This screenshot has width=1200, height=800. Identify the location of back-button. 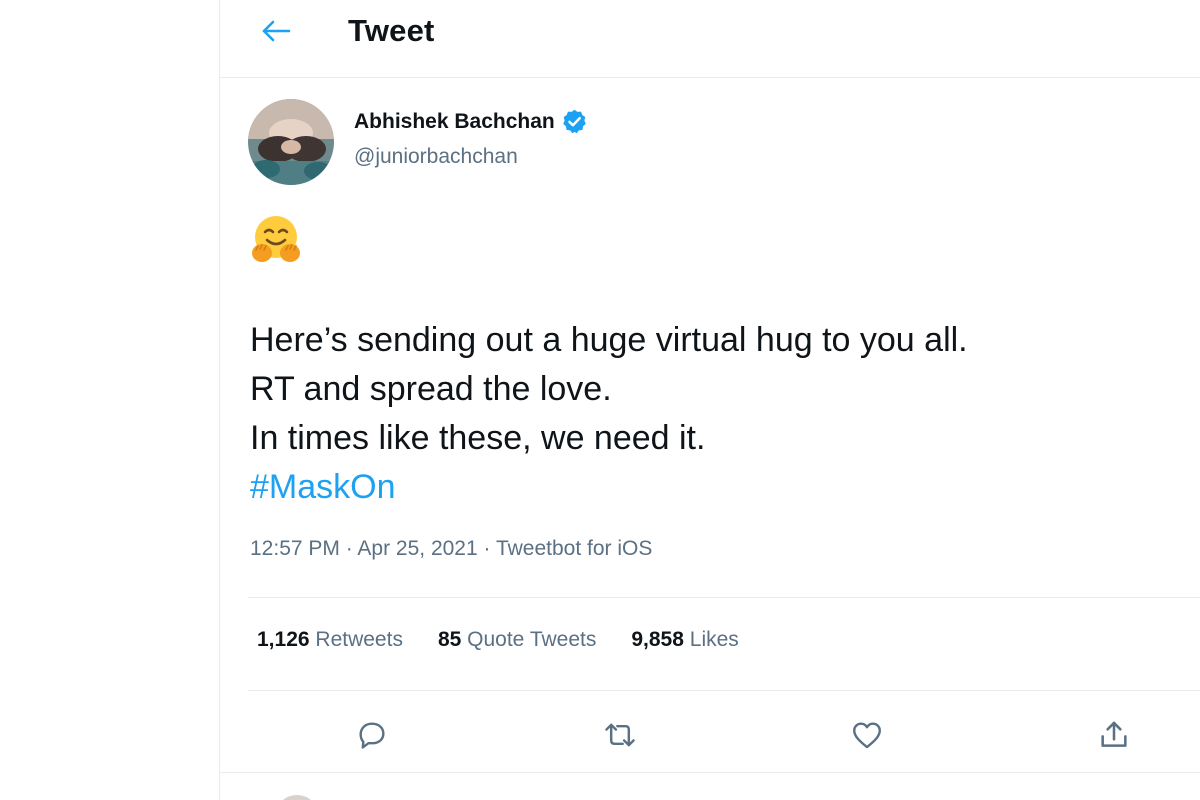
(276, 31).